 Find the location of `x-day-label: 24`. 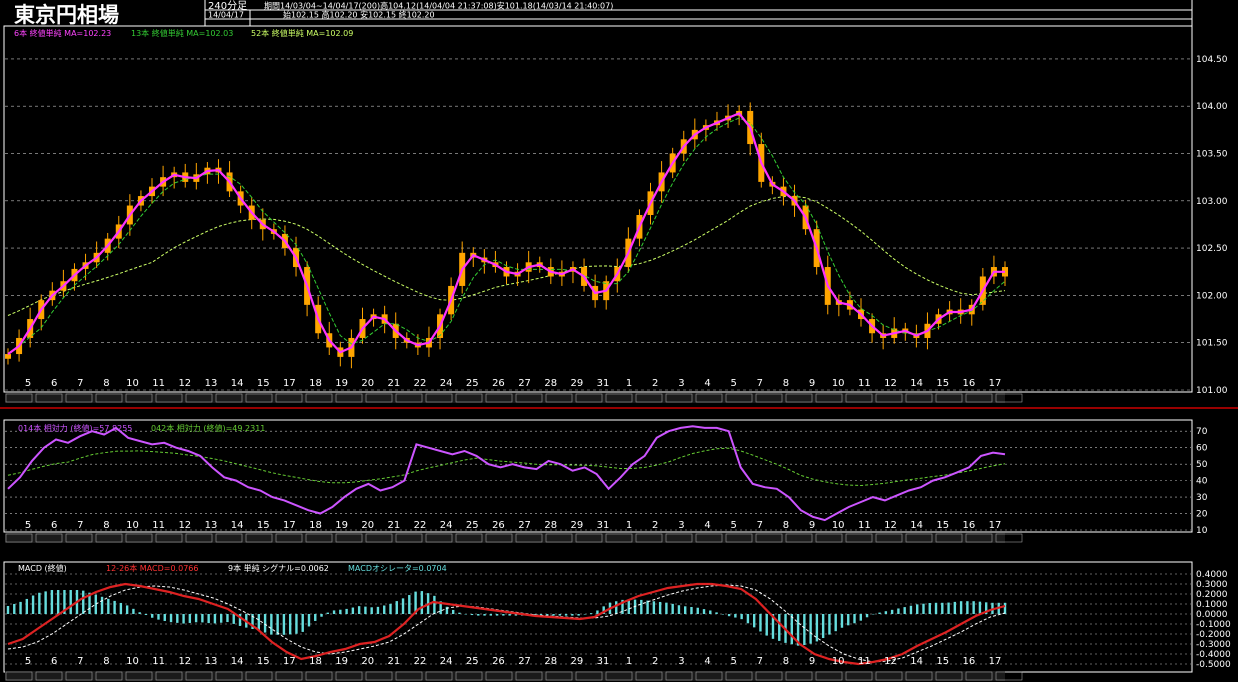

x-day-label: 24 is located at coordinates (446, 661).